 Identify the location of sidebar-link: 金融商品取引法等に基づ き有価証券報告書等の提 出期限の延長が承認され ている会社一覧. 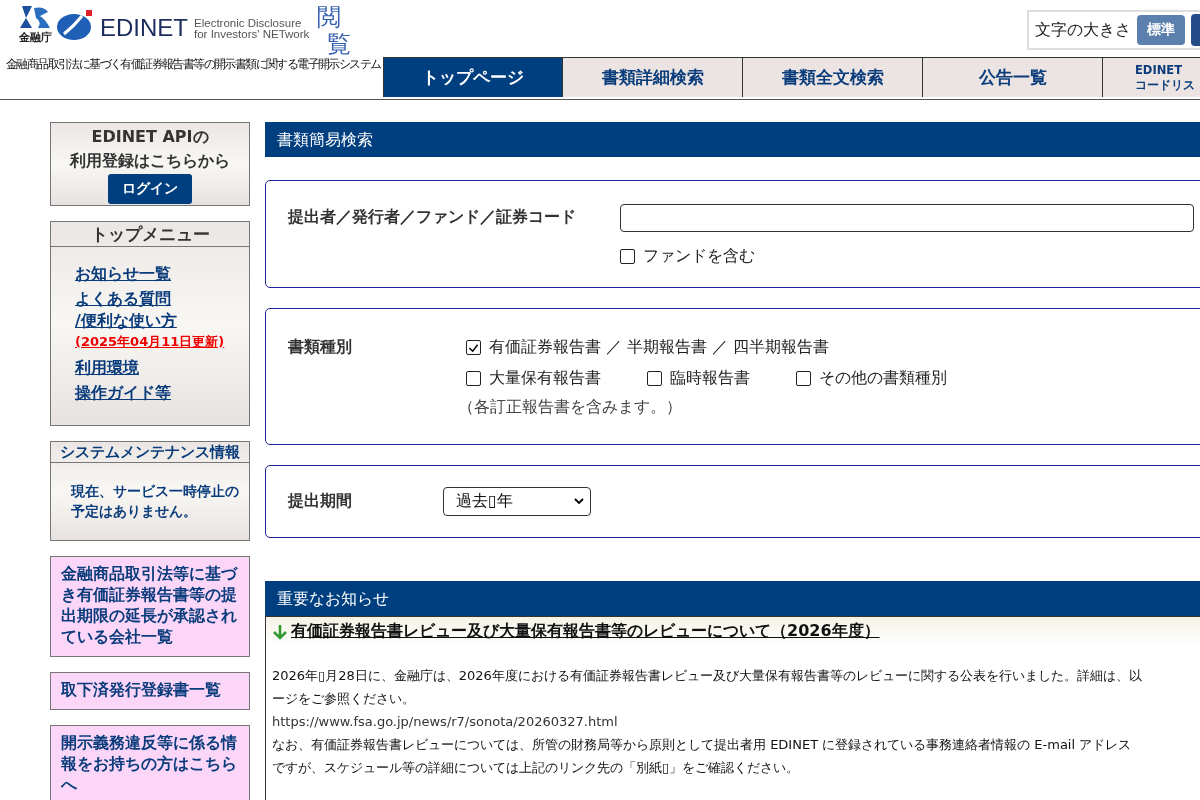
(150, 606).